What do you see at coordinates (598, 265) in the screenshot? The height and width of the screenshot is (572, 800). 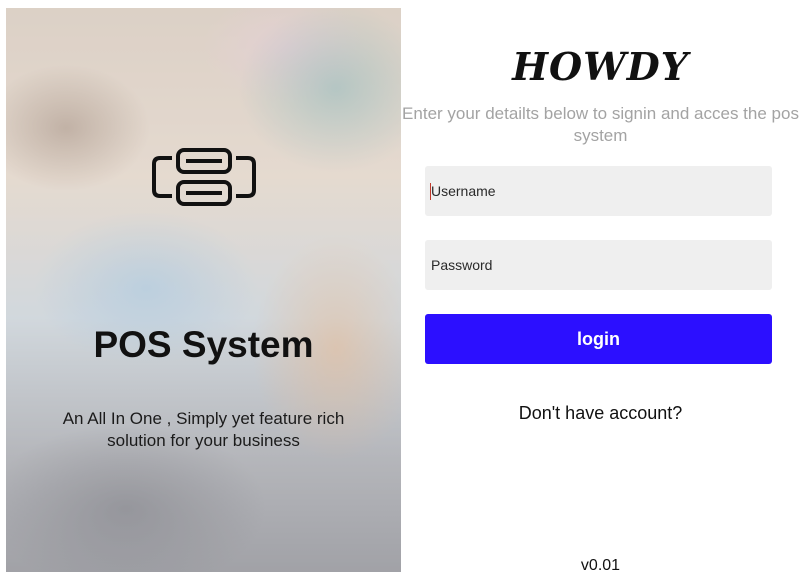 I see `password-input` at bounding box center [598, 265].